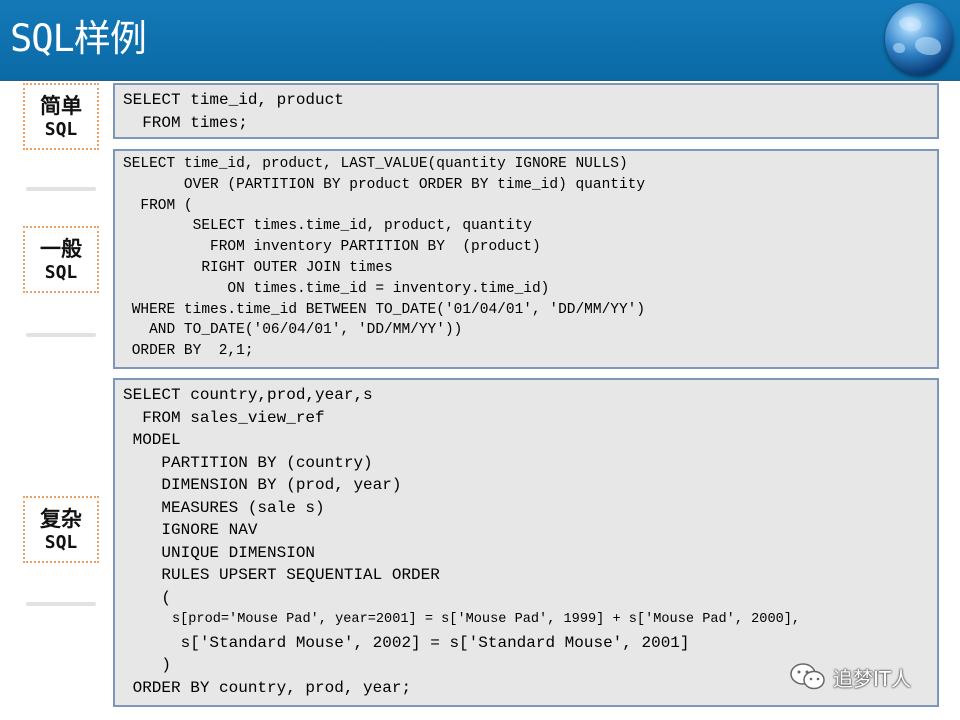  I want to click on label-line1: 复杂, so click(61, 518).